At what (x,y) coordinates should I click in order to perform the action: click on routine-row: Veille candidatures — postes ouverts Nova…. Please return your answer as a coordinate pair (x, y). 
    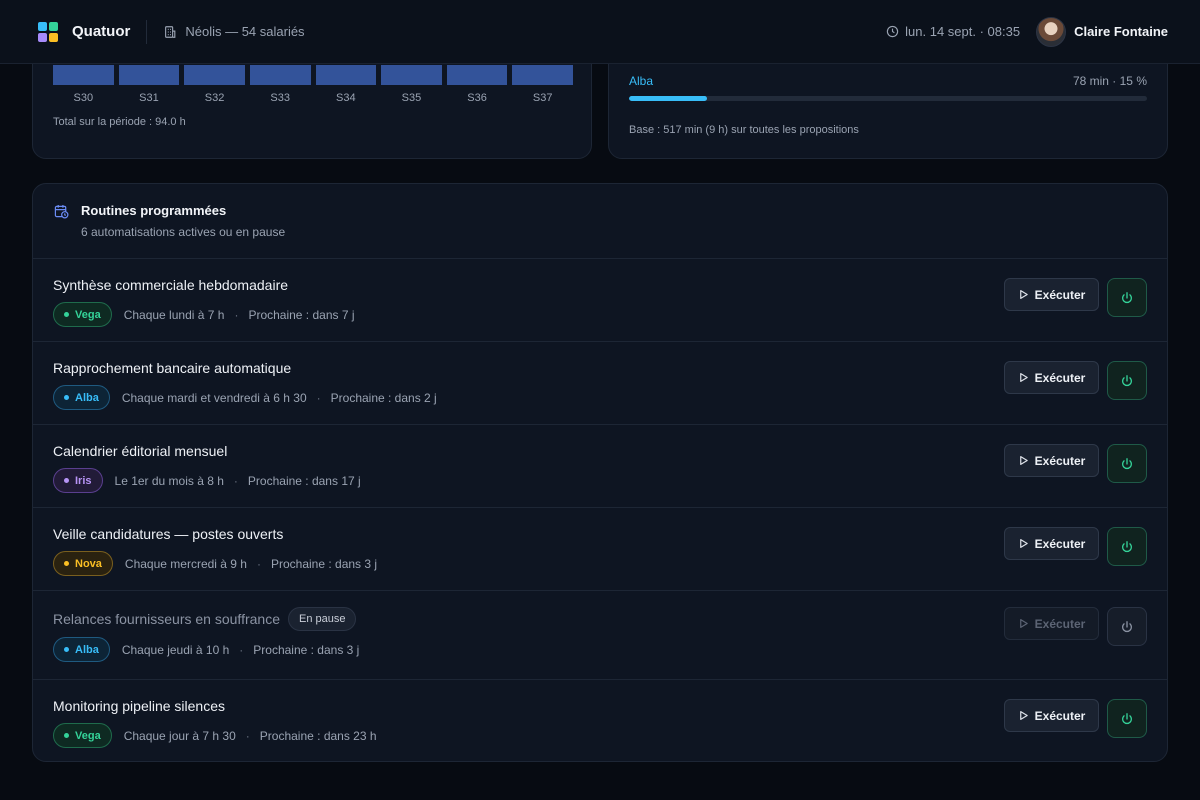
    Looking at the image, I should click on (600, 549).